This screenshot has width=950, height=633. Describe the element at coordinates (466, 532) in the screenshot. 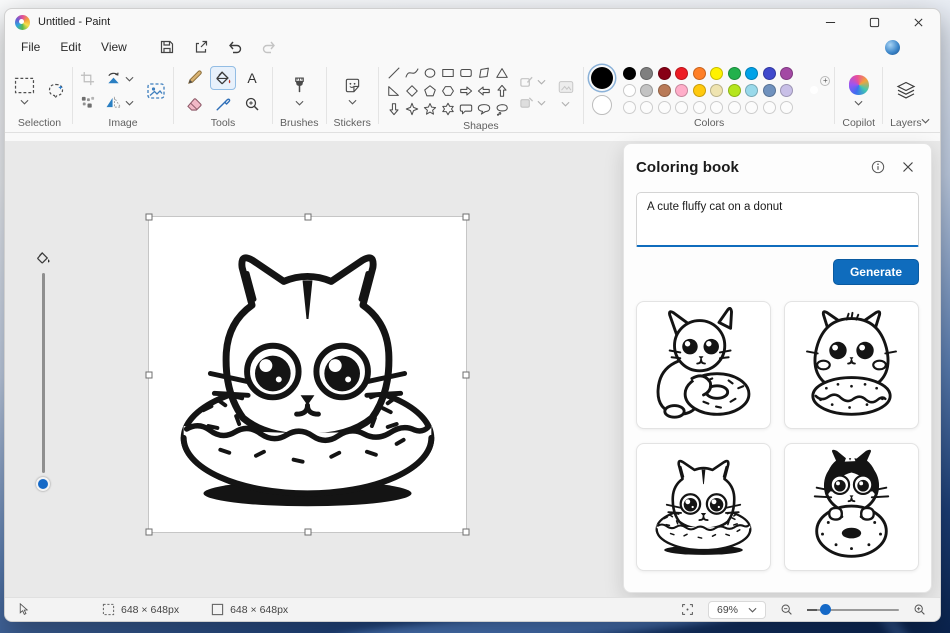

I see `selection-handle-se` at that location.